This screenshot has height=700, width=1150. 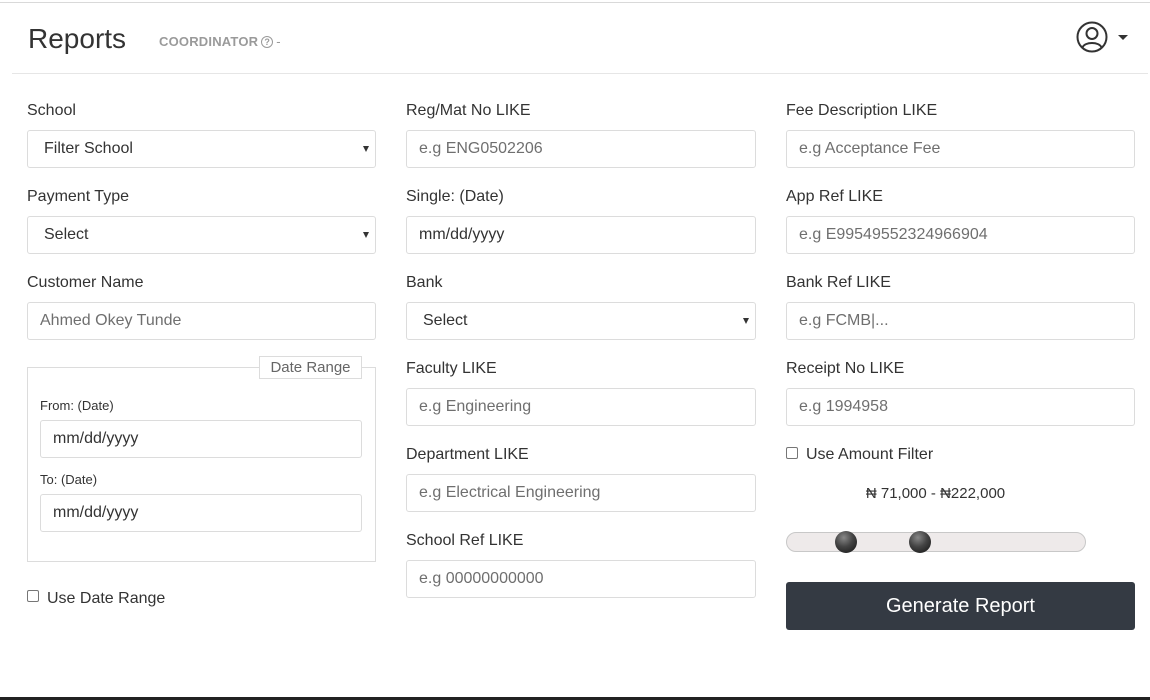 What do you see at coordinates (201, 235) in the screenshot?
I see `payment-type-select: Select` at bounding box center [201, 235].